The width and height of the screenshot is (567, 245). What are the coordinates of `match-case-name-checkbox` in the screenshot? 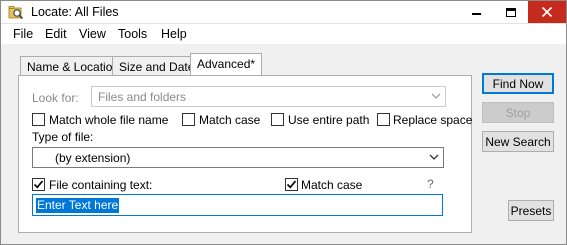 It's located at (188, 119).